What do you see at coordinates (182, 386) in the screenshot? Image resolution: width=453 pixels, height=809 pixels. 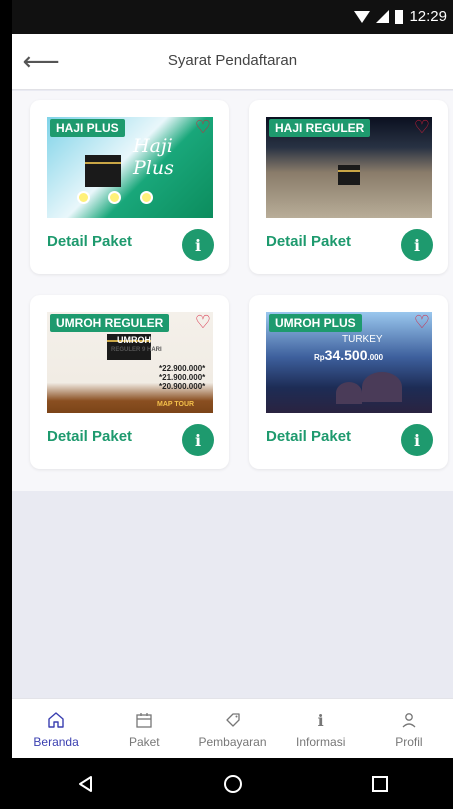 I see `price-line: *20.900.000*` at bounding box center [182, 386].